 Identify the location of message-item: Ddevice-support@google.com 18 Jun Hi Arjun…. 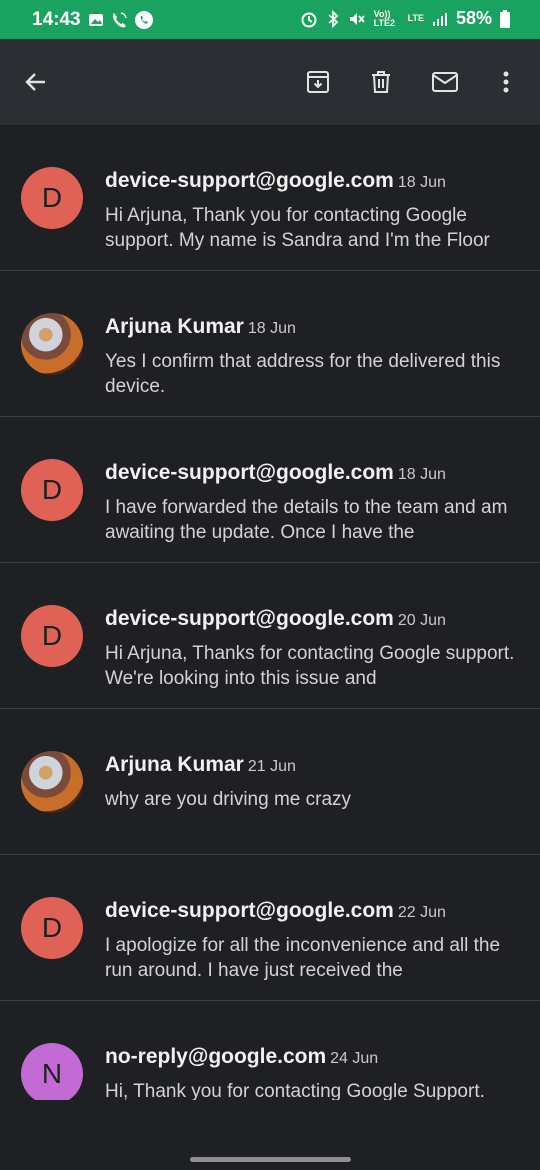
(270, 198).